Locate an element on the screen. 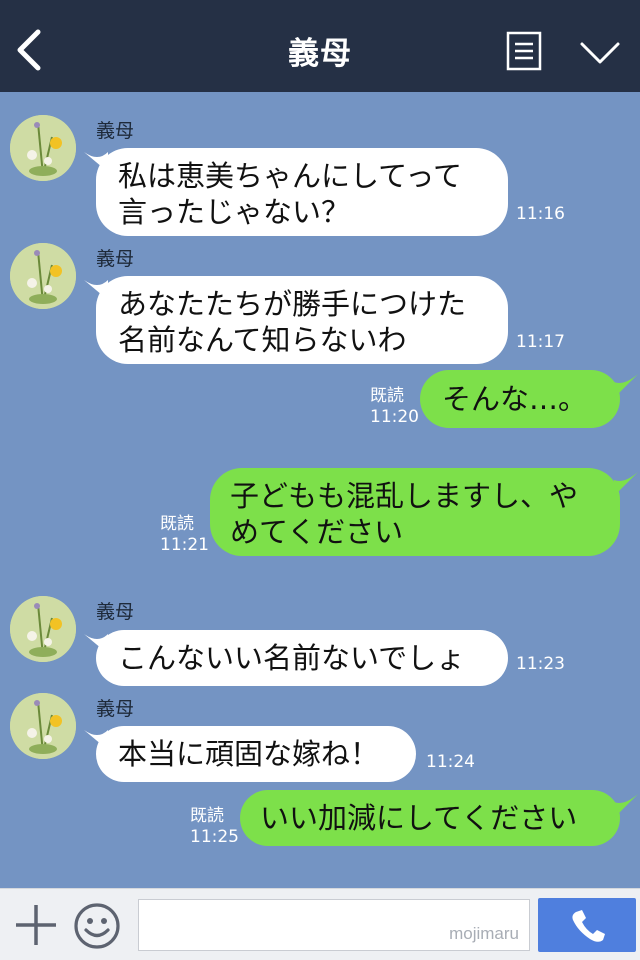 This screenshot has width=640, height=960. message-line: 名前なんて知らないわ is located at coordinates (262, 340).